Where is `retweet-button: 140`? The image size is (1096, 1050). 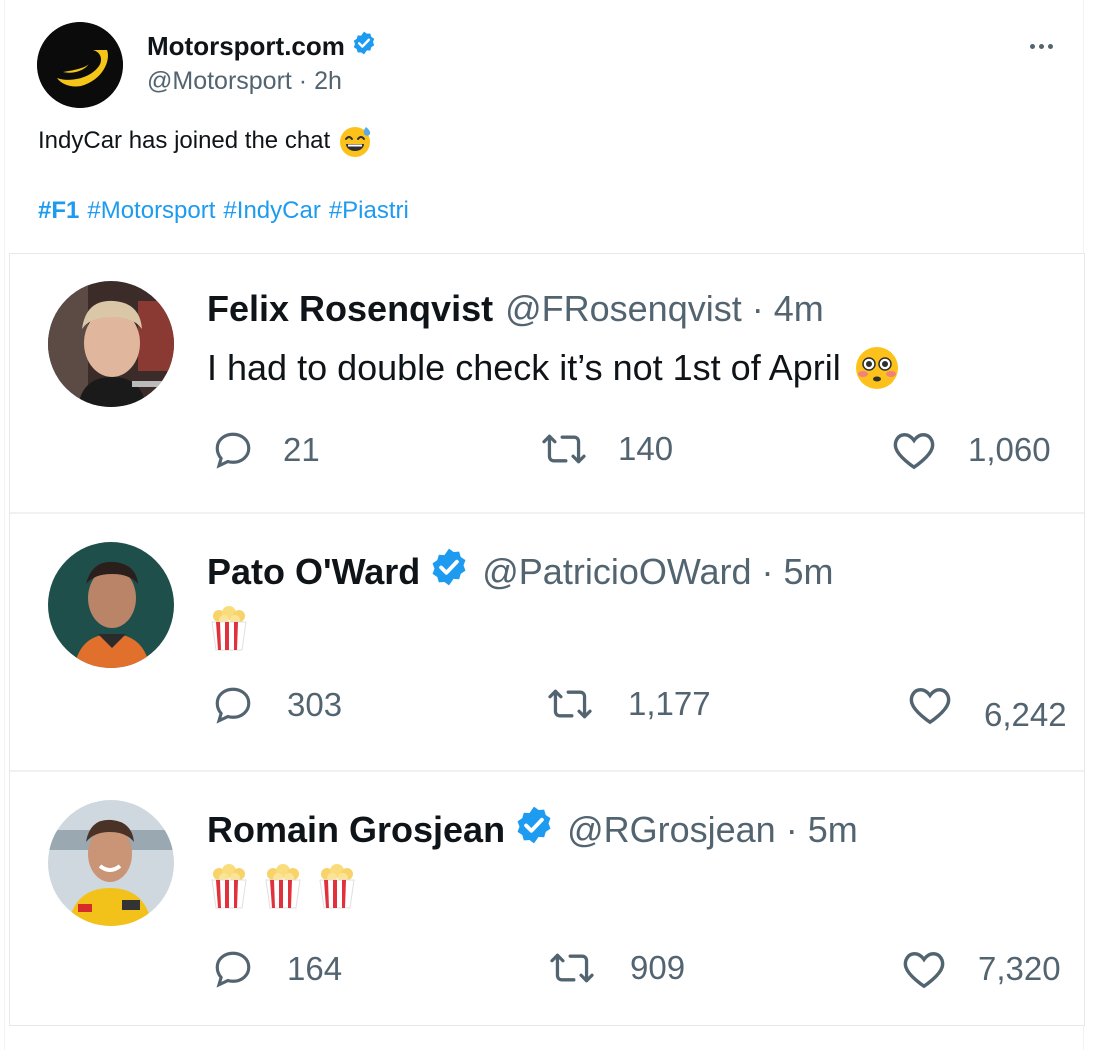
retweet-button: 140 is located at coordinates (606, 449).